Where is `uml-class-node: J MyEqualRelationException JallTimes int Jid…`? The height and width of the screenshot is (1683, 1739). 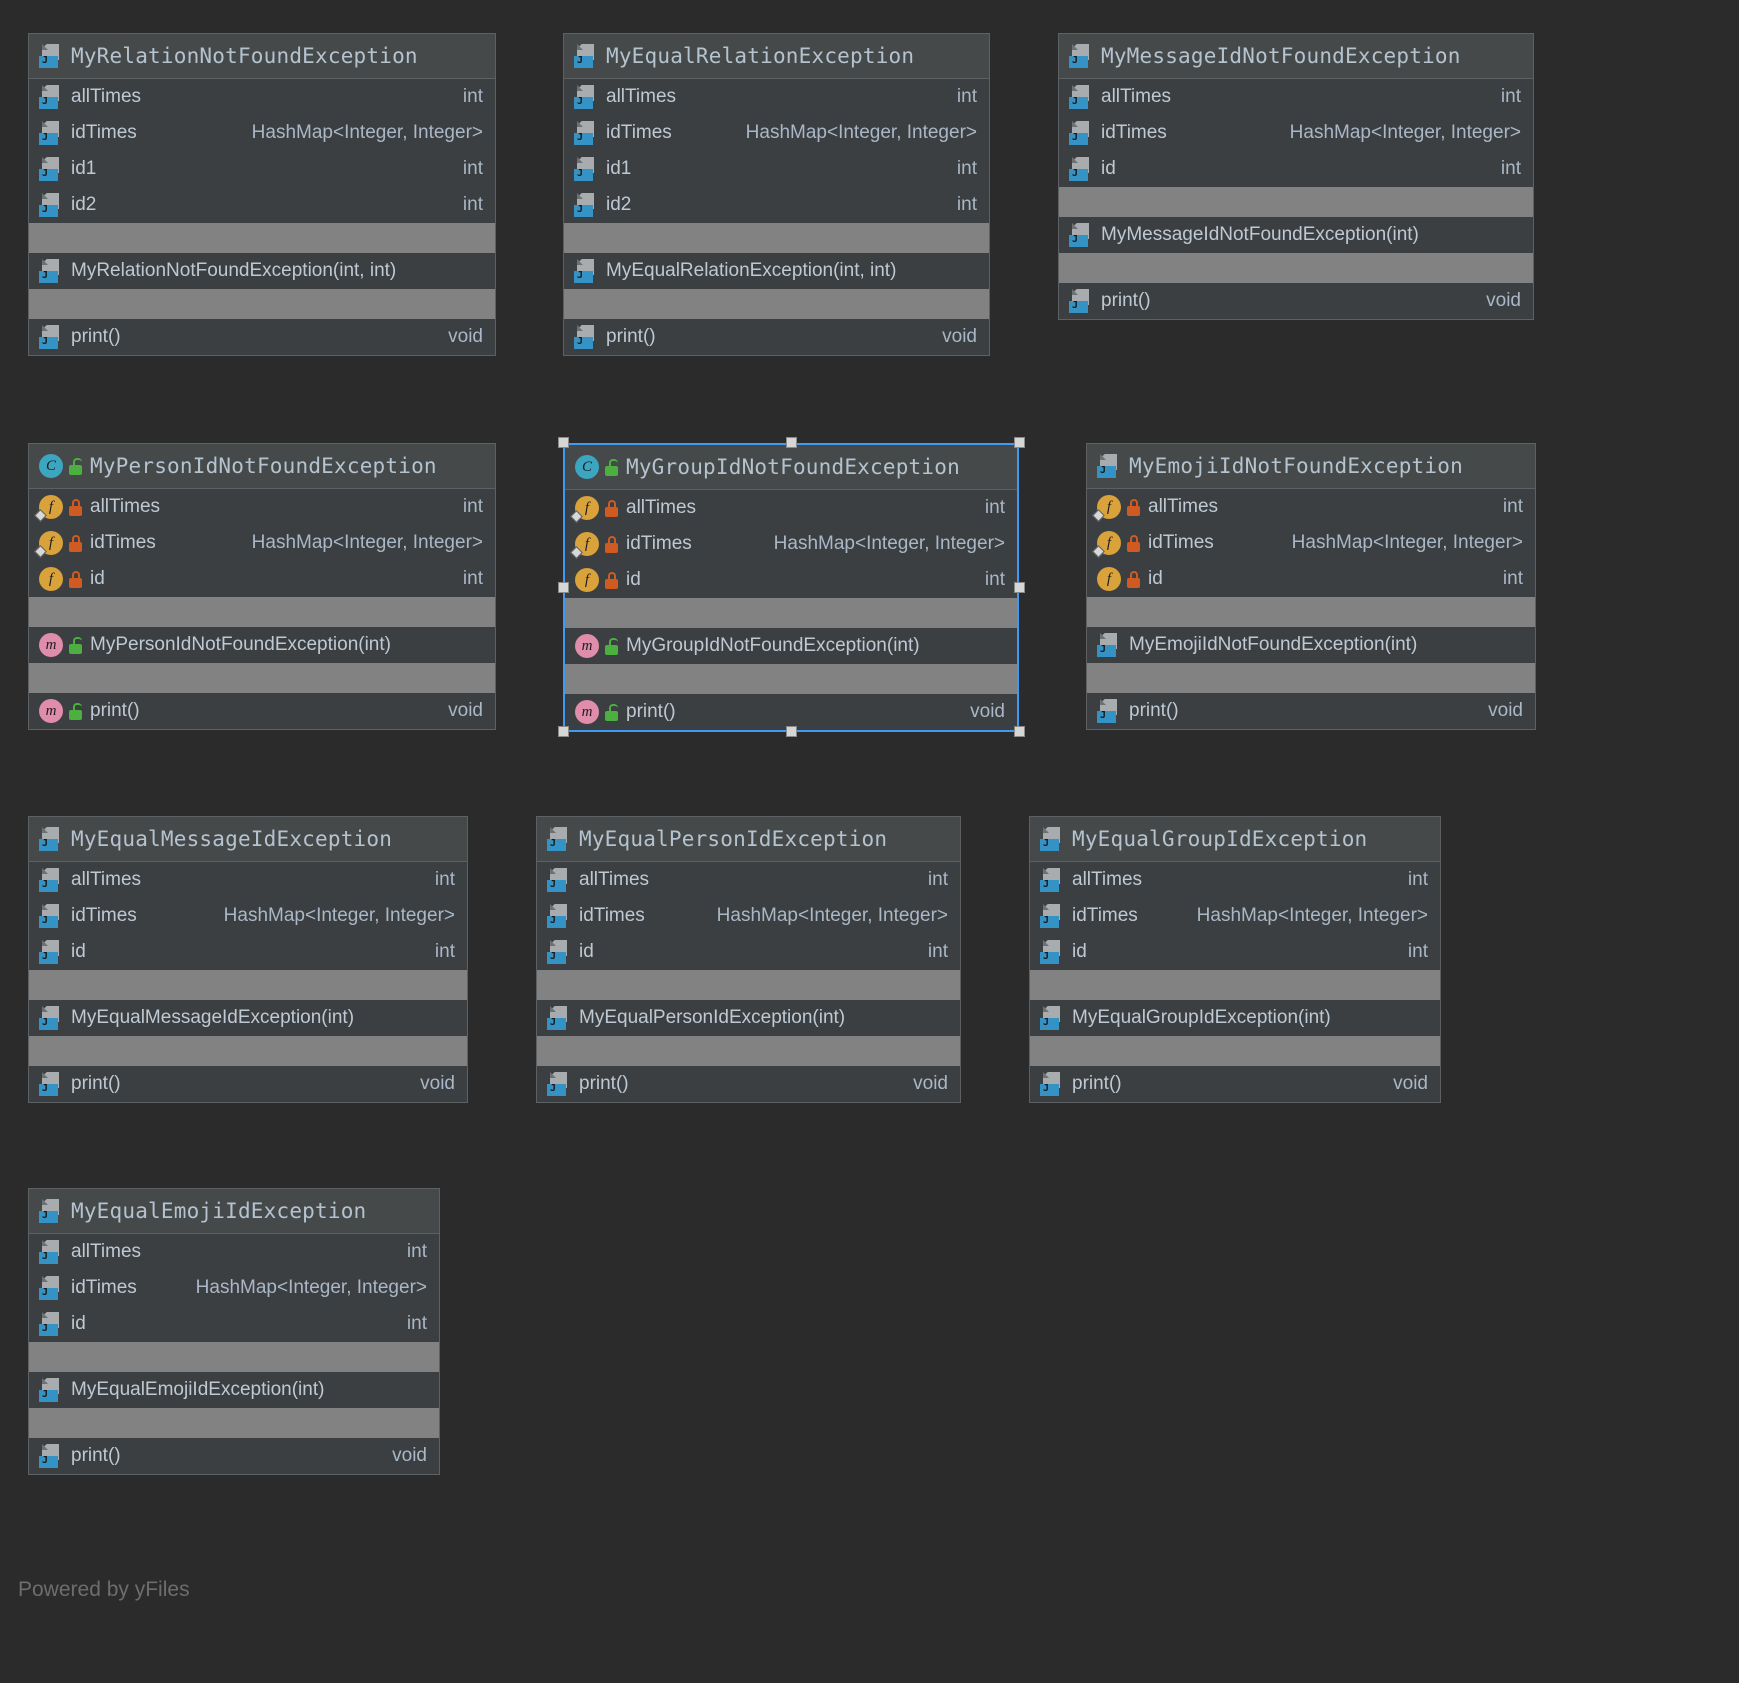 uml-class-node: J MyEqualRelationException JallTimes int Jid… is located at coordinates (776, 194).